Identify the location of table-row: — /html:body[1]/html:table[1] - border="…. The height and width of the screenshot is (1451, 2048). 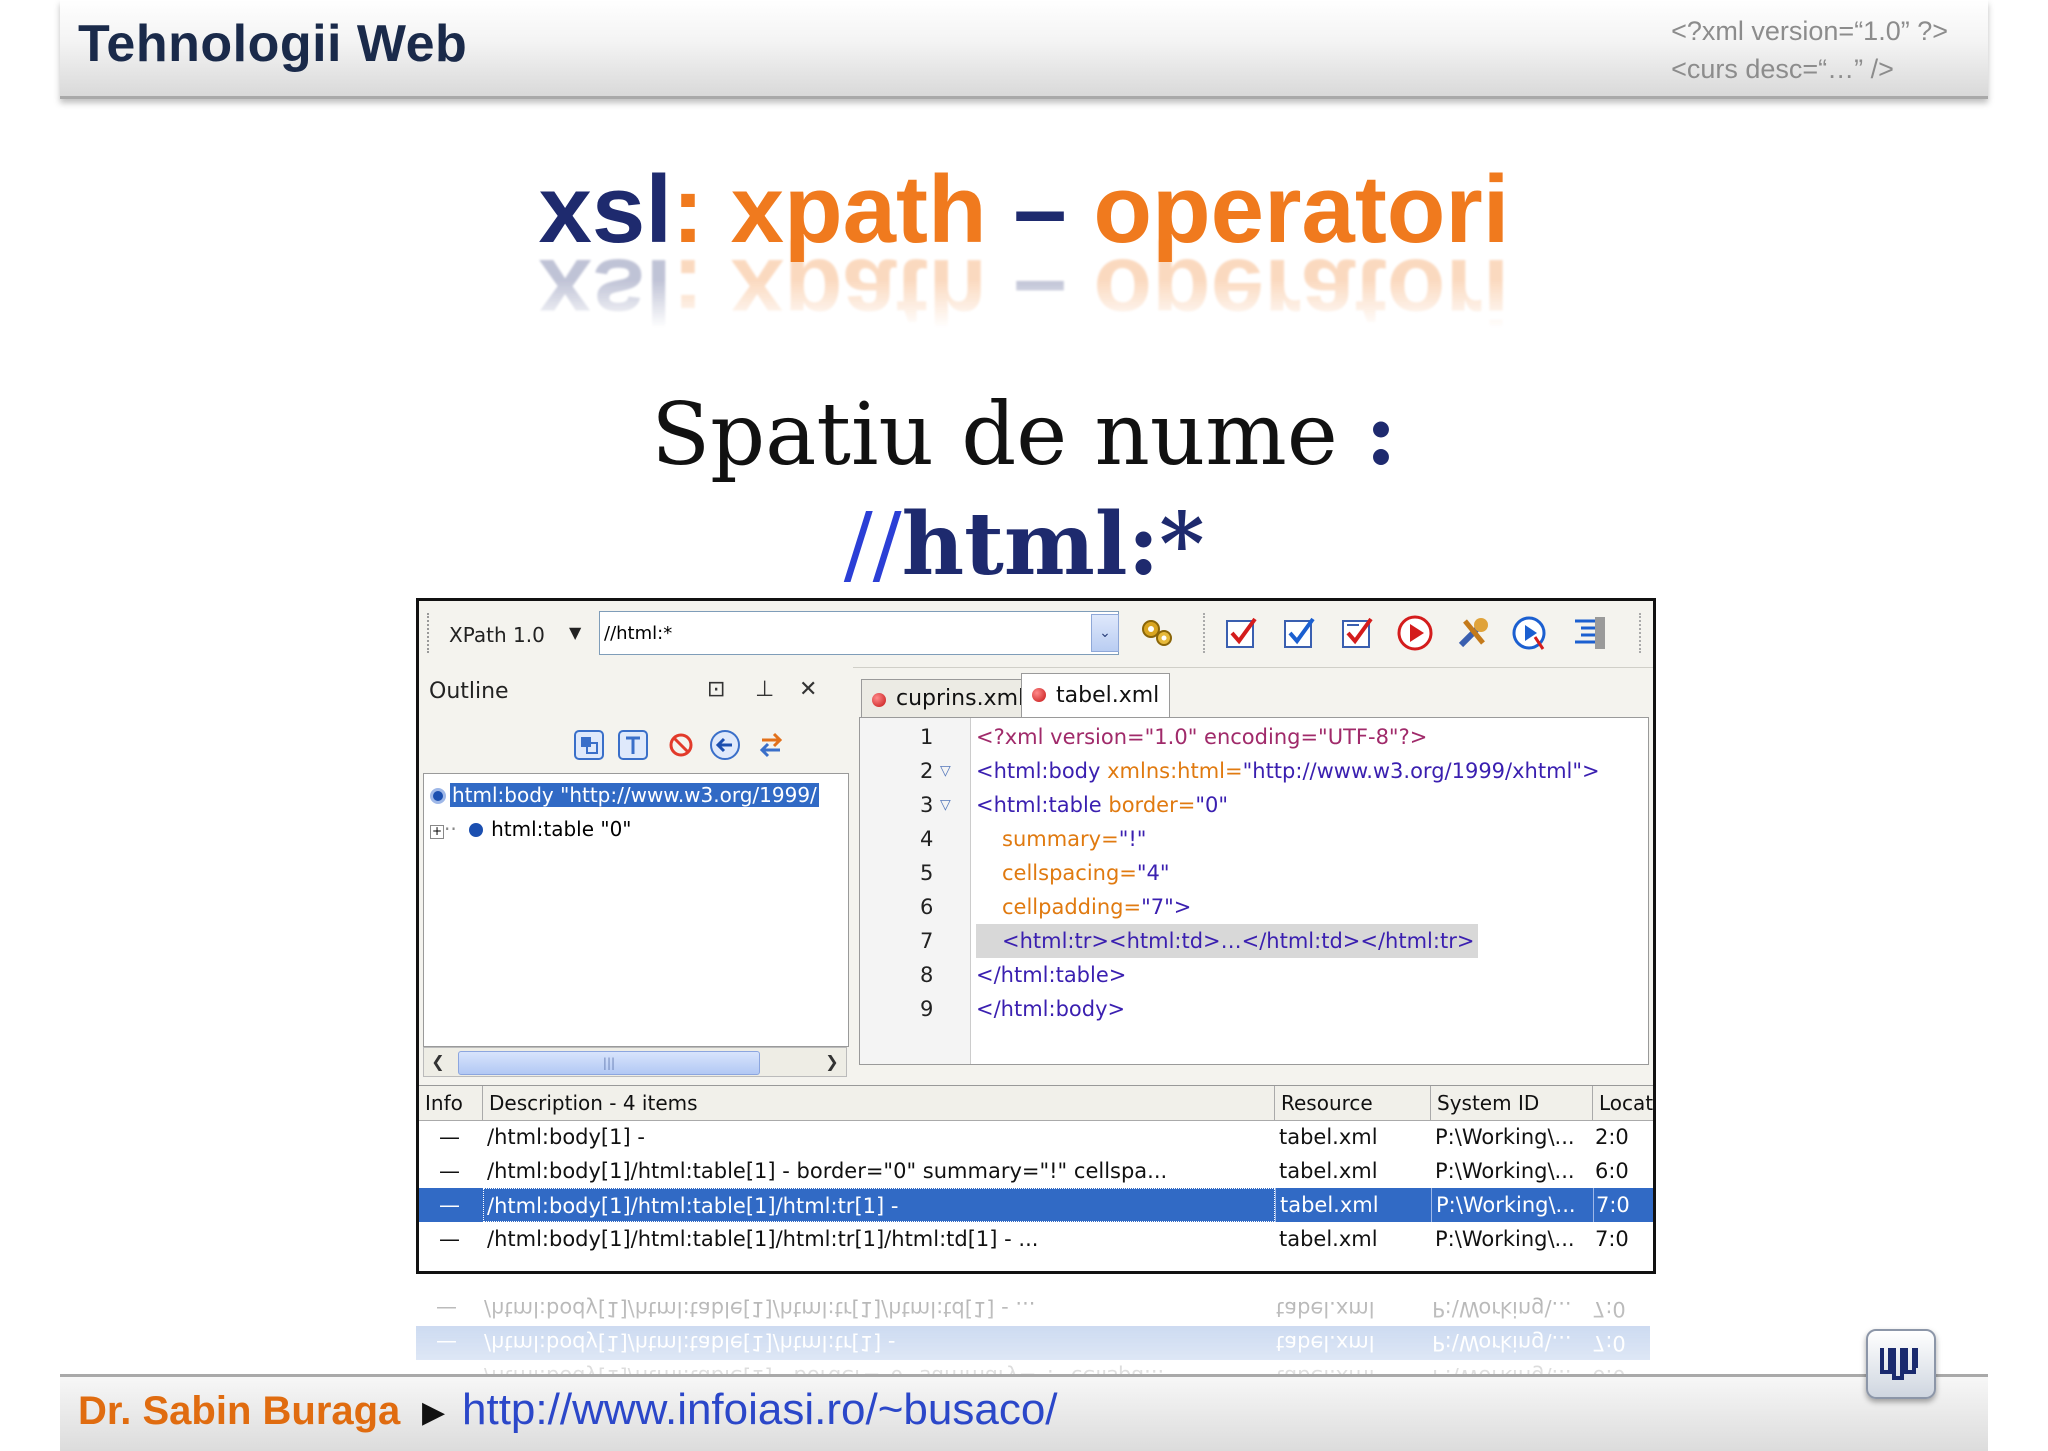
(1036, 1171).